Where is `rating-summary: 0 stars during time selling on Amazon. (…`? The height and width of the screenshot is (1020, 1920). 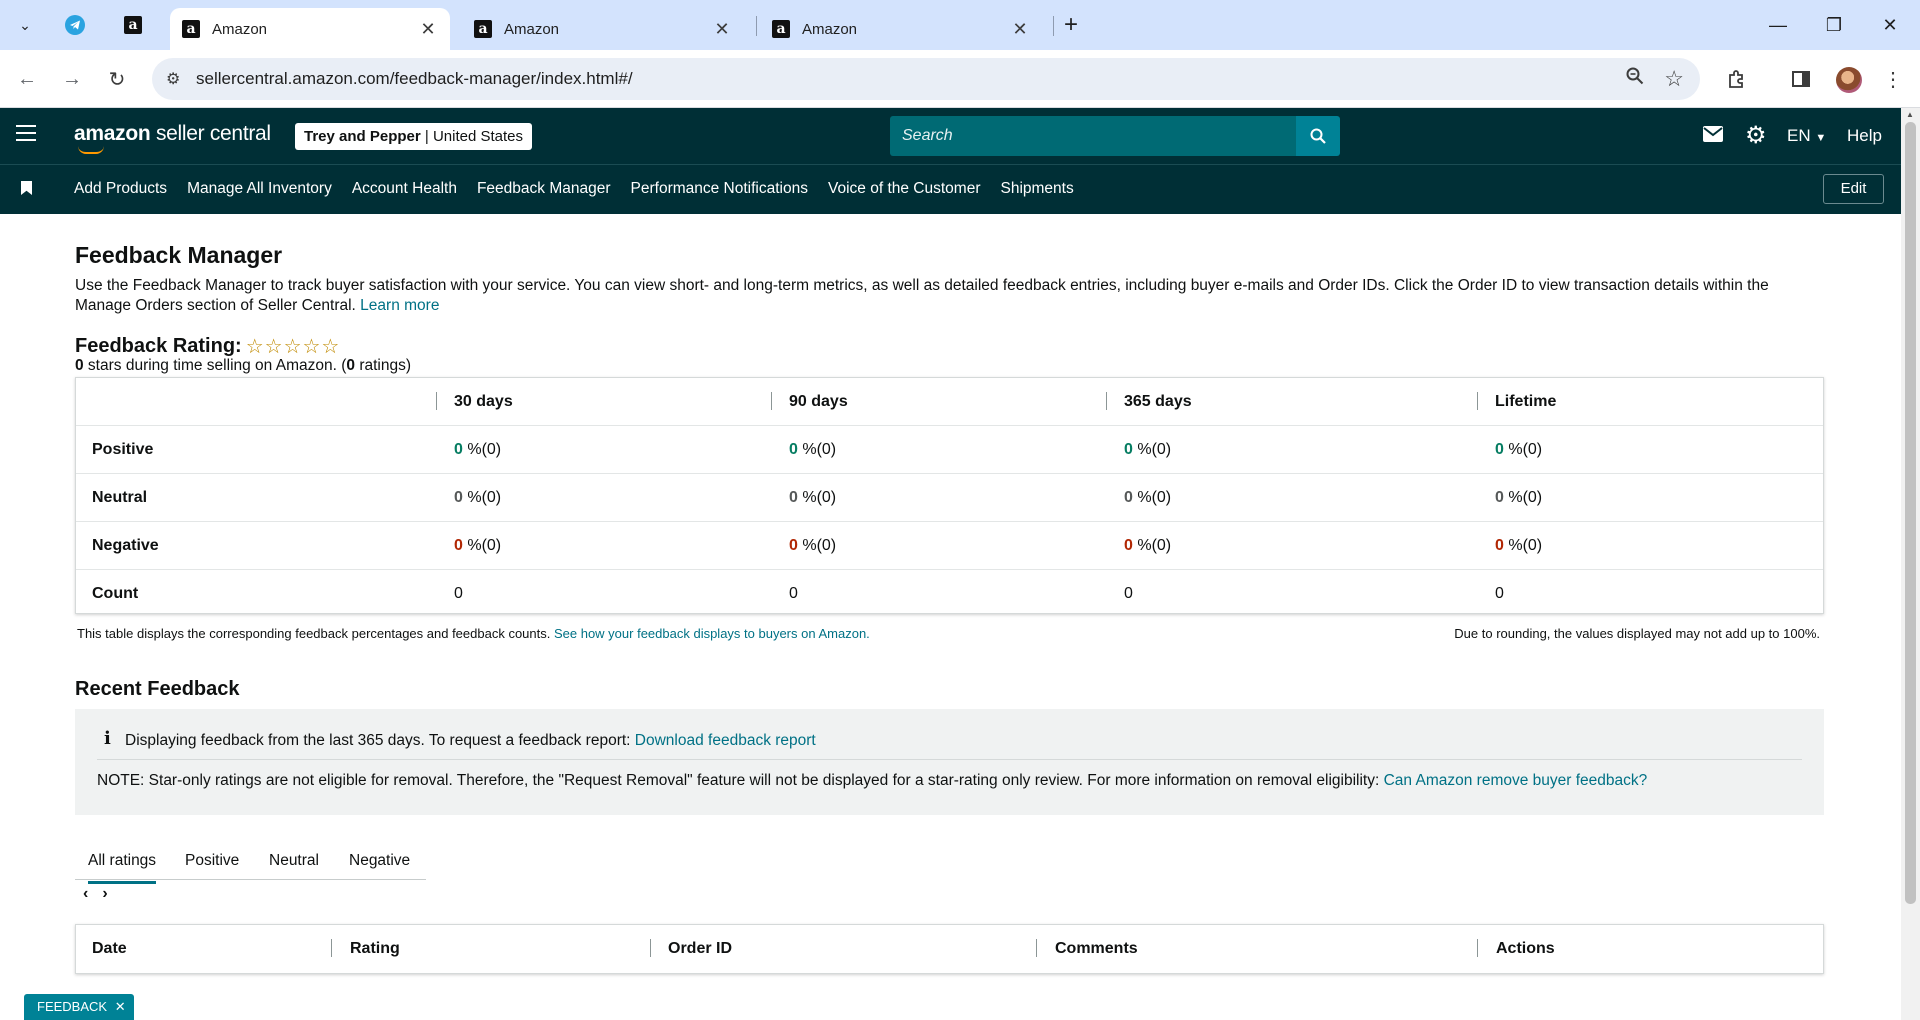 rating-summary: 0 stars during time selling on Amazon. (… is located at coordinates (243, 366).